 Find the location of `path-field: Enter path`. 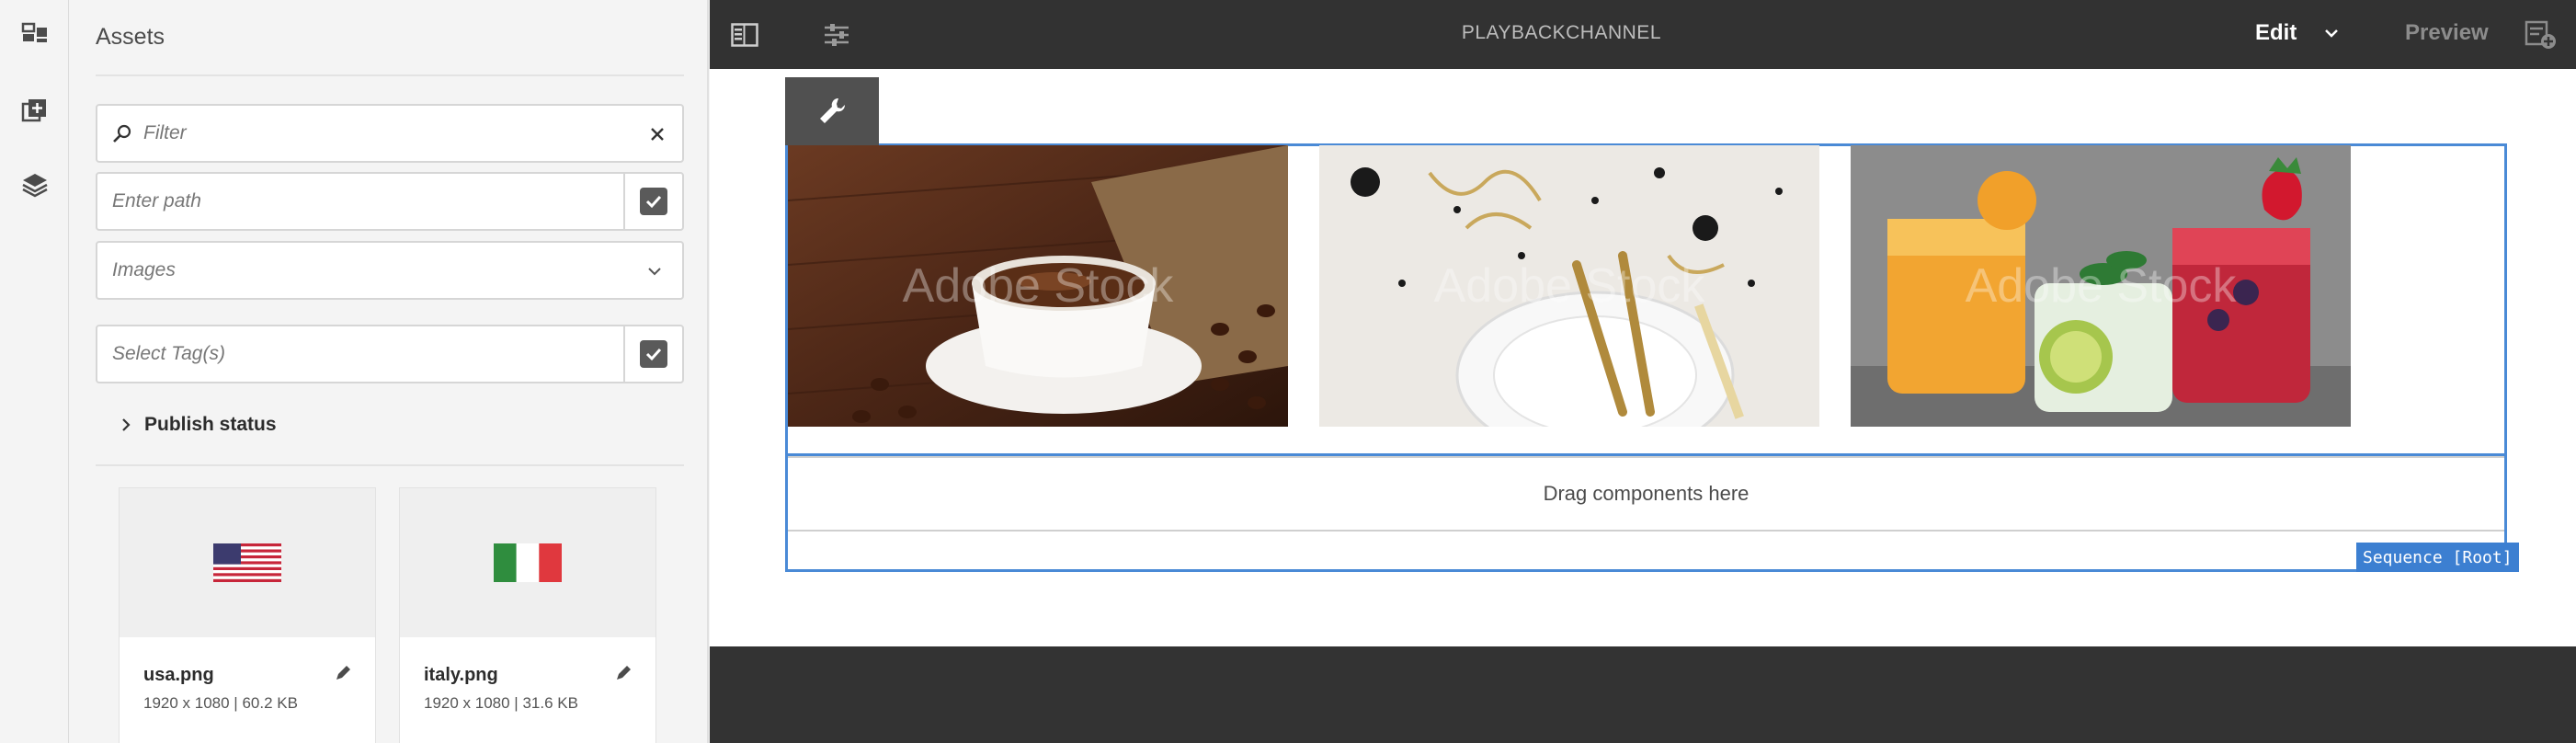

path-field: Enter path is located at coordinates (390, 202).